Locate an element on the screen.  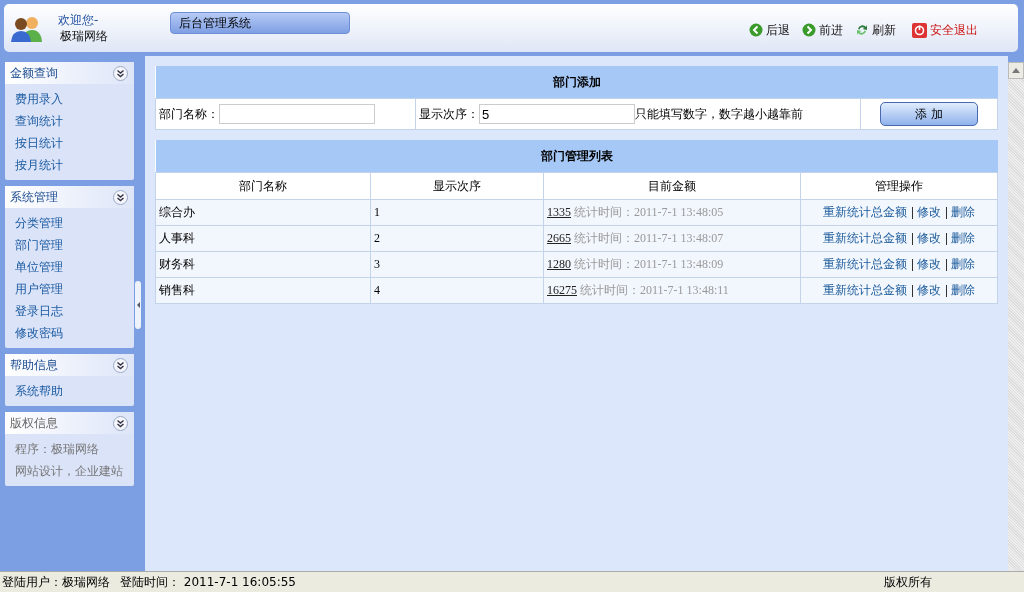
sidebar-group-title: 帮助信息 is located at coordinates (34, 365).